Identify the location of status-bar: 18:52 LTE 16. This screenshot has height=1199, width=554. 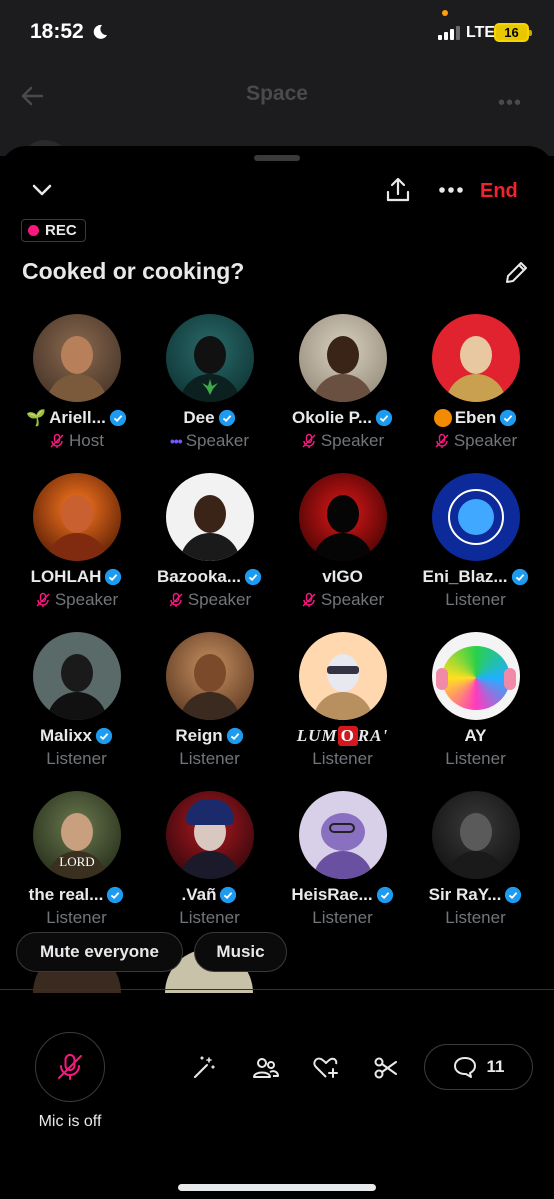
(277, 33).